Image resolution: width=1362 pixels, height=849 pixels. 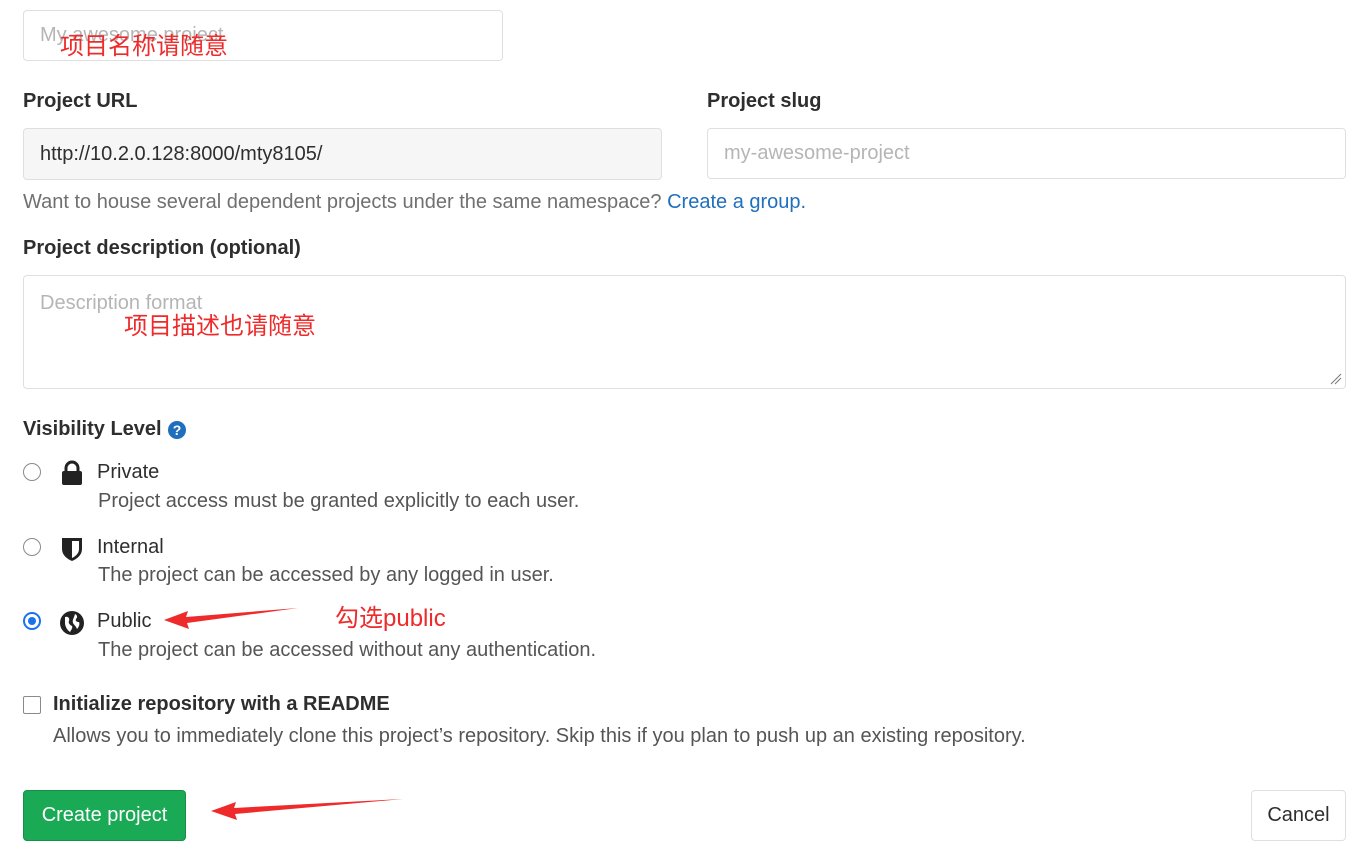 I want to click on visibility-radio-public, so click(x=32, y=621).